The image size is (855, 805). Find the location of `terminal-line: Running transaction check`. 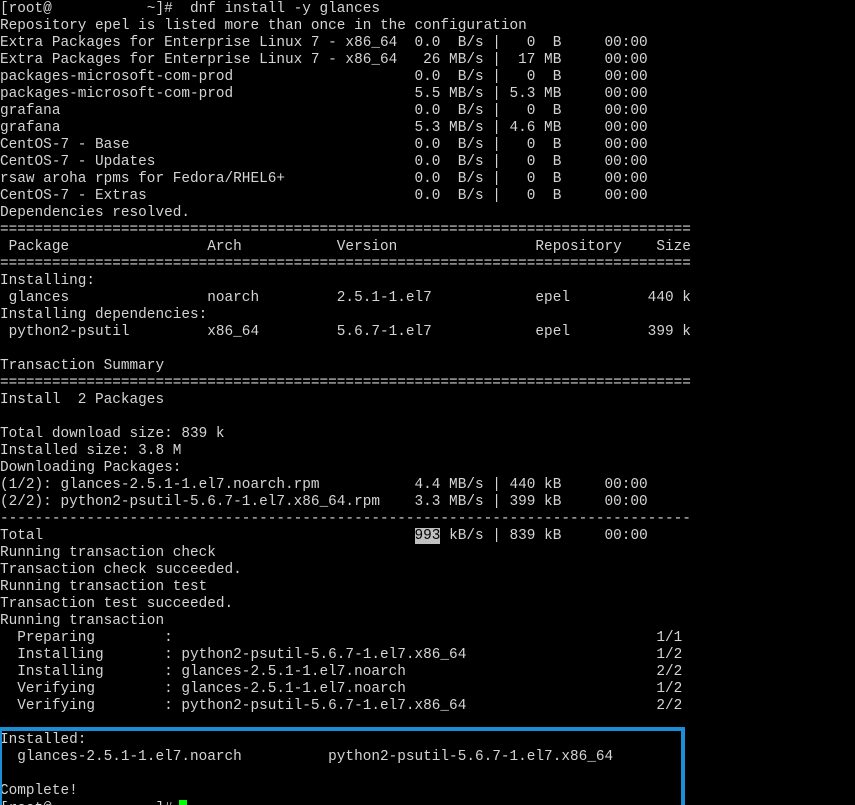

terminal-line: Running transaction check is located at coordinates (108, 553).